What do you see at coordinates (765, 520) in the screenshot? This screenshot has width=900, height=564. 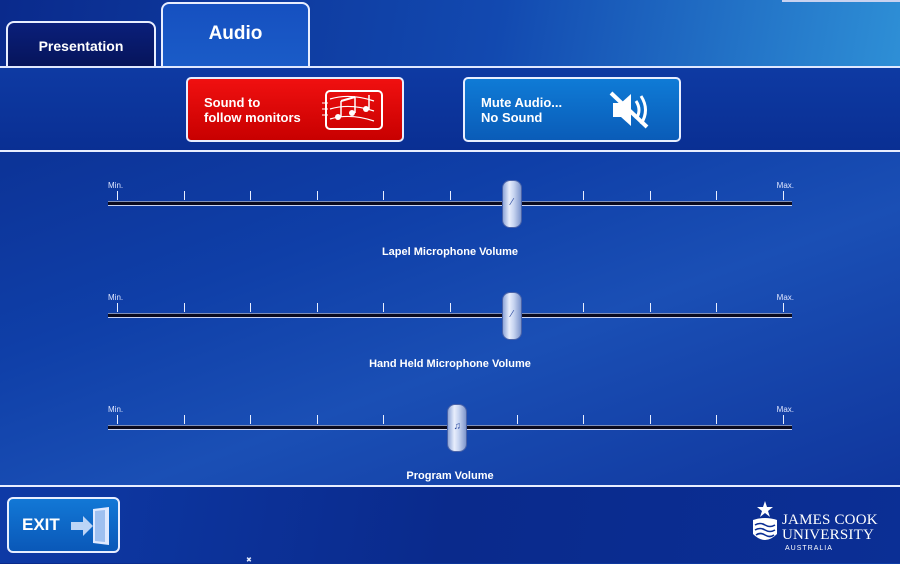 I see `jcu-crest-icon` at bounding box center [765, 520].